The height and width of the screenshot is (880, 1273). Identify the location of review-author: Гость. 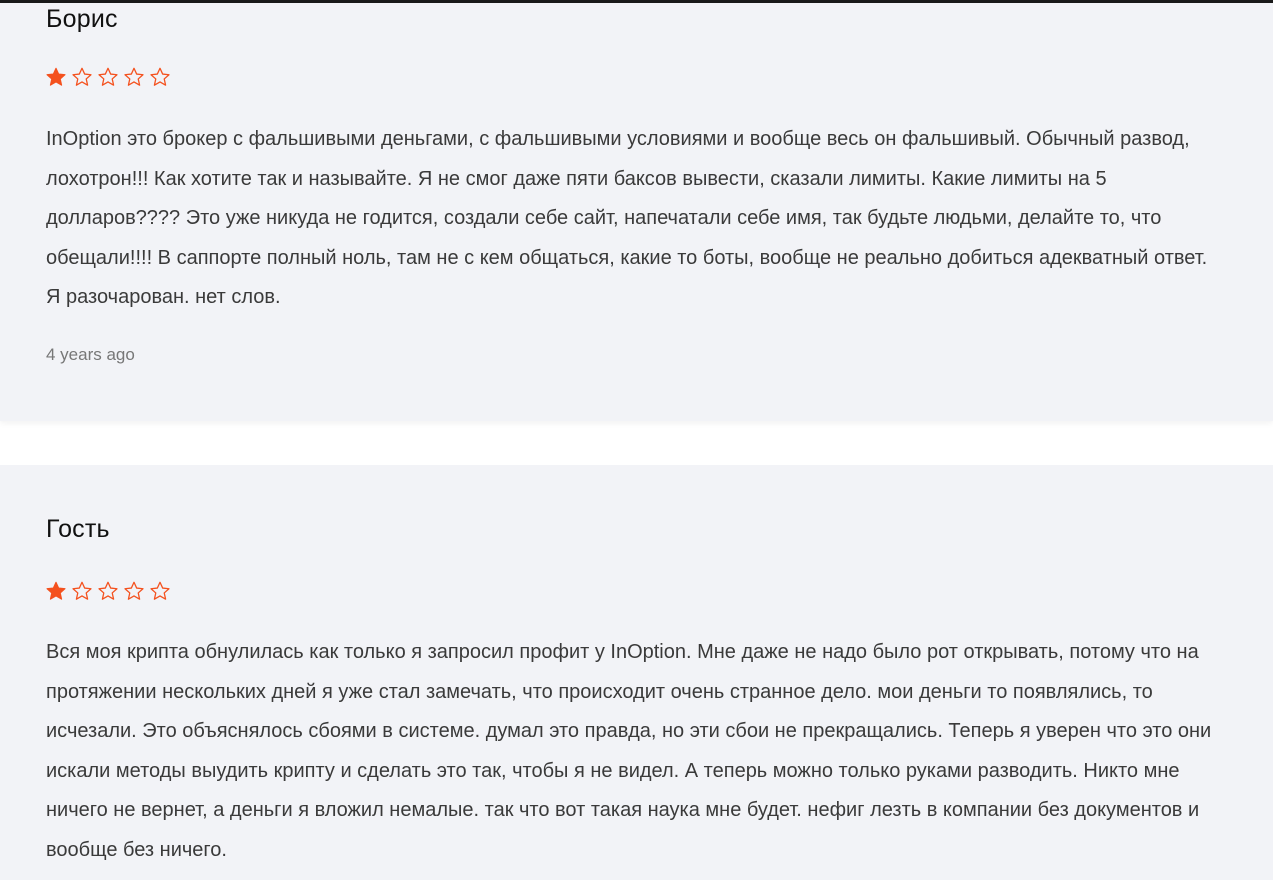
(78, 529).